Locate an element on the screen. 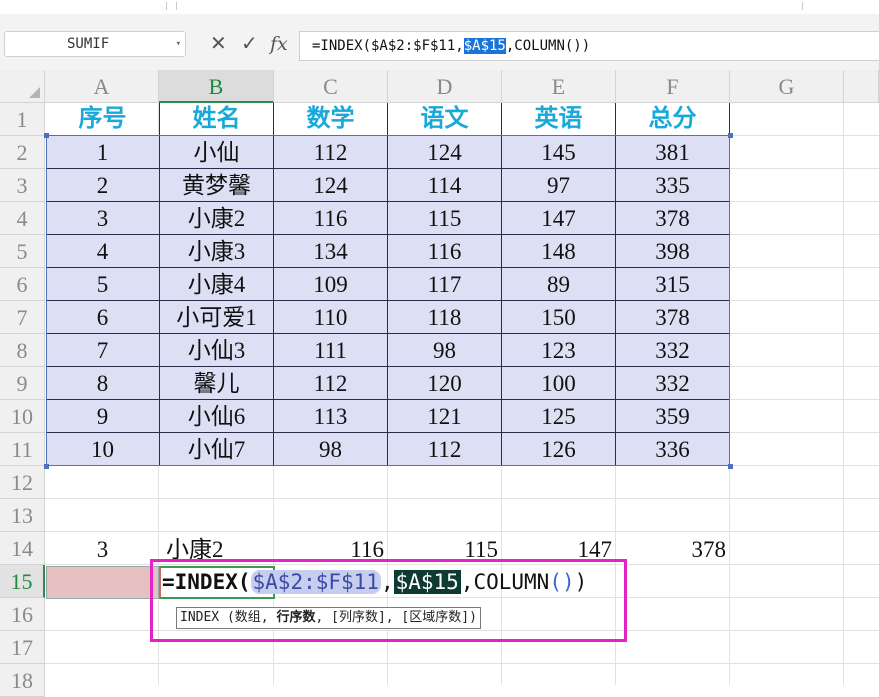 This screenshot has height=697, width=879. table-cell: 89 is located at coordinates (558, 284).